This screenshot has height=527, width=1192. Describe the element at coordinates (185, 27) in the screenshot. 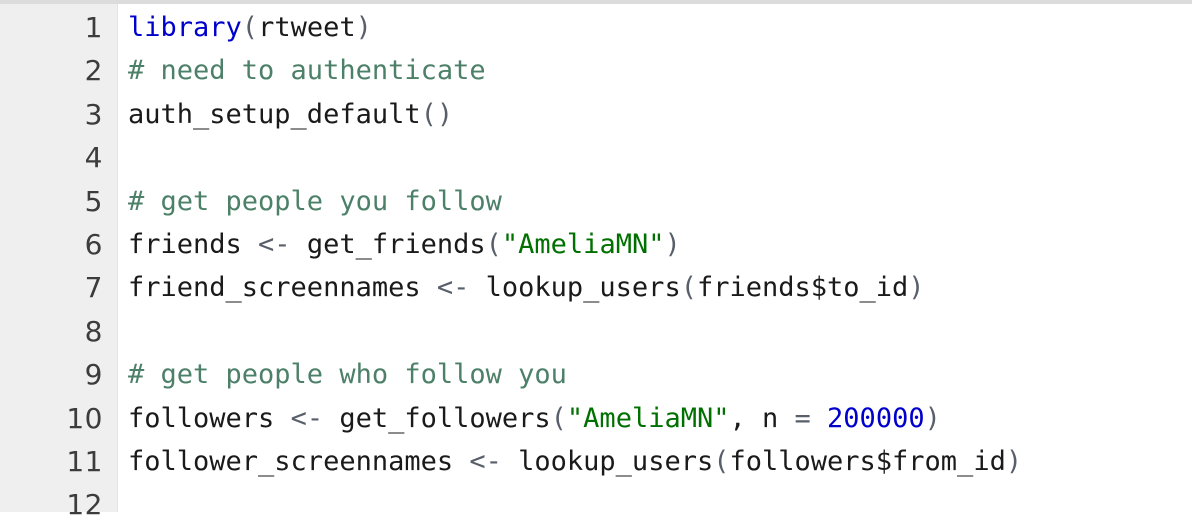

I see `token-keyword: library` at that location.